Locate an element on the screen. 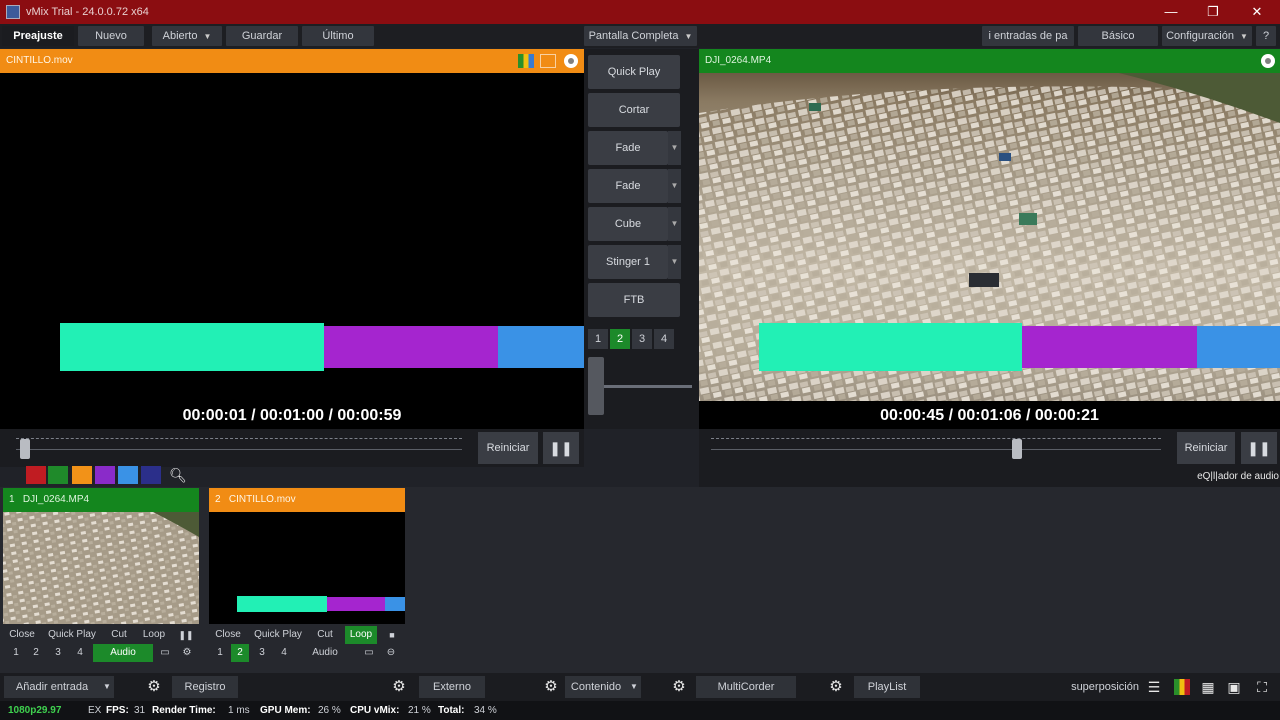 This screenshot has width=1280, height=720. save-button: Guardar is located at coordinates (262, 36).